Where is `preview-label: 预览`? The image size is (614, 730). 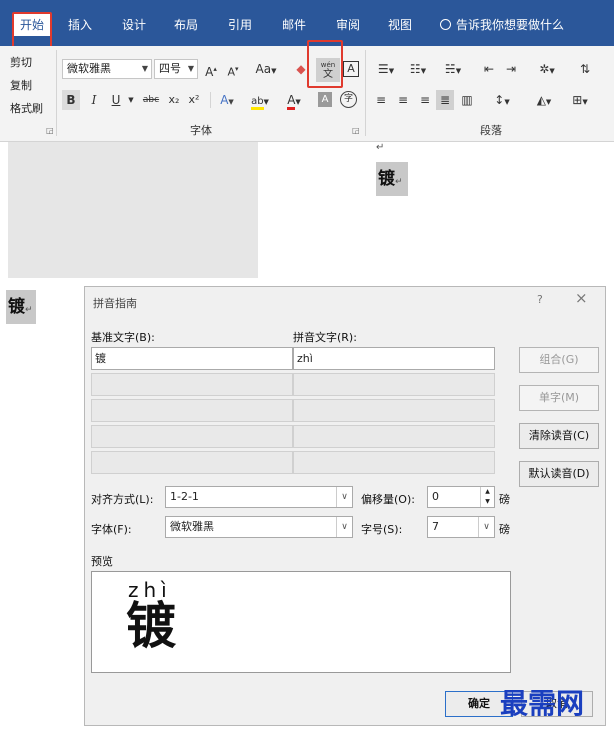 preview-label: 预览 is located at coordinates (102, 561).